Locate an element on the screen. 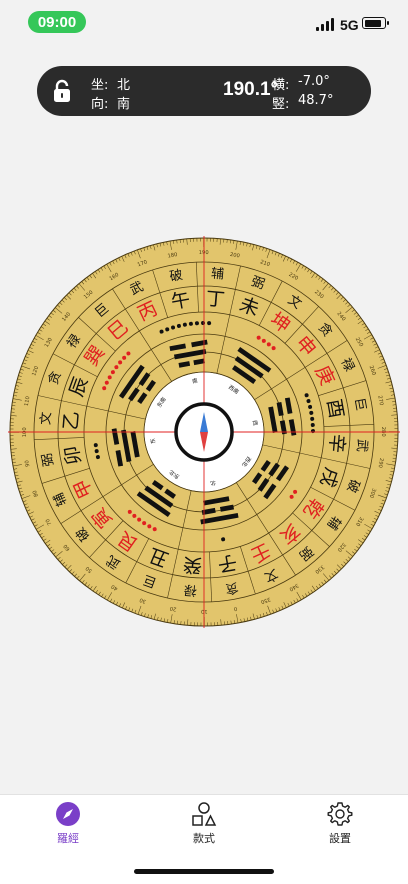 This screenshot has height=884, width=408. lock-icon is located at coordinates (62, 91).